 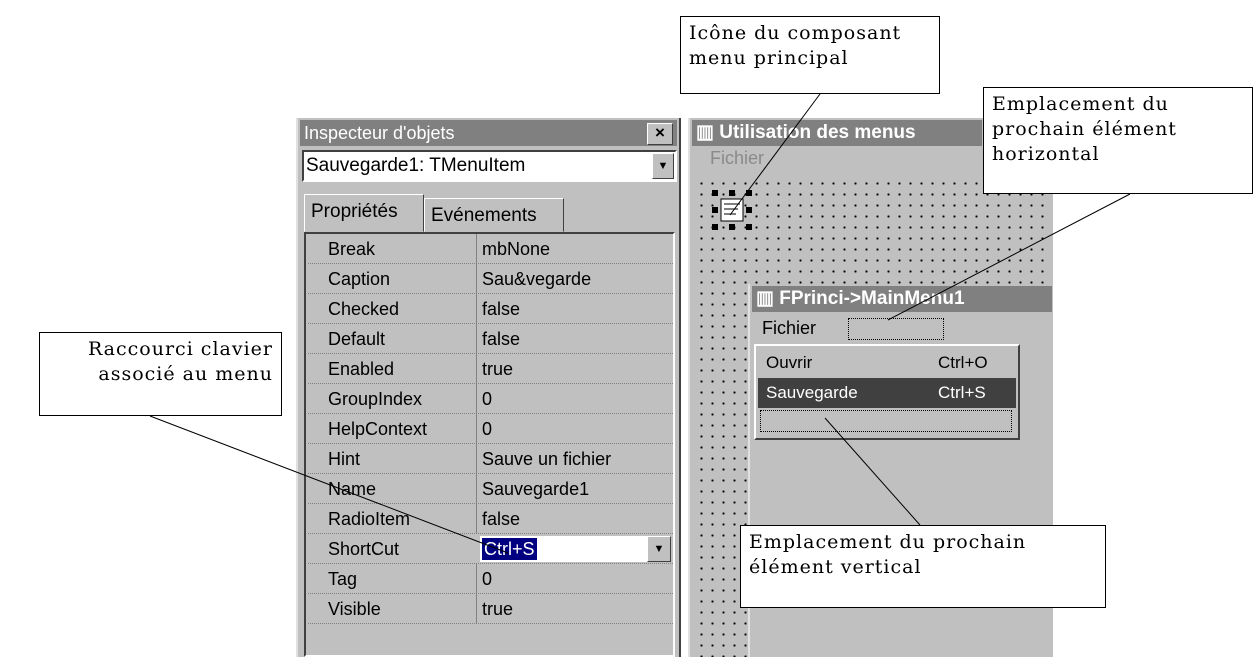 I want to click on callout-line: Emplacement du prochain, so click(x=888, y=542).